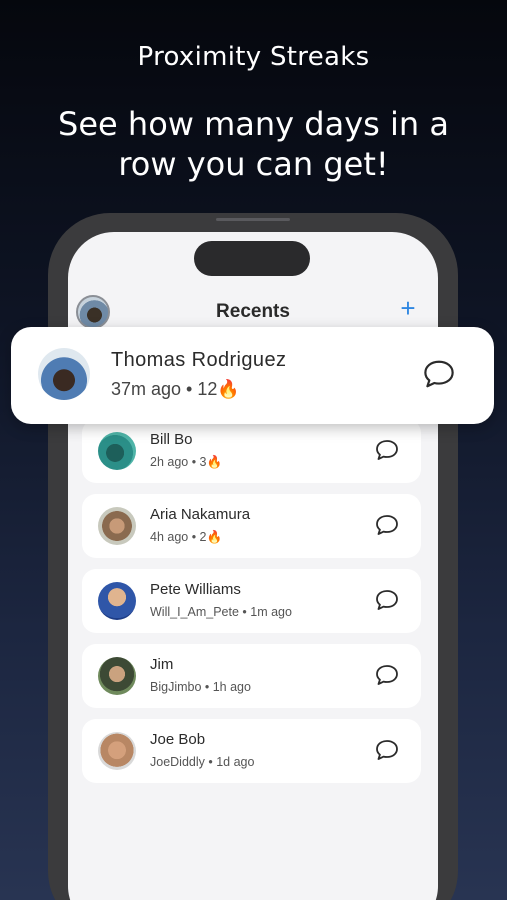 This screenshot has height=900, width=507. What do you see at coordinates (202, 762) in the screenshot?
I see `contact-detail: JoeDiddly • 1d ago` at bounding box center [202, 762].